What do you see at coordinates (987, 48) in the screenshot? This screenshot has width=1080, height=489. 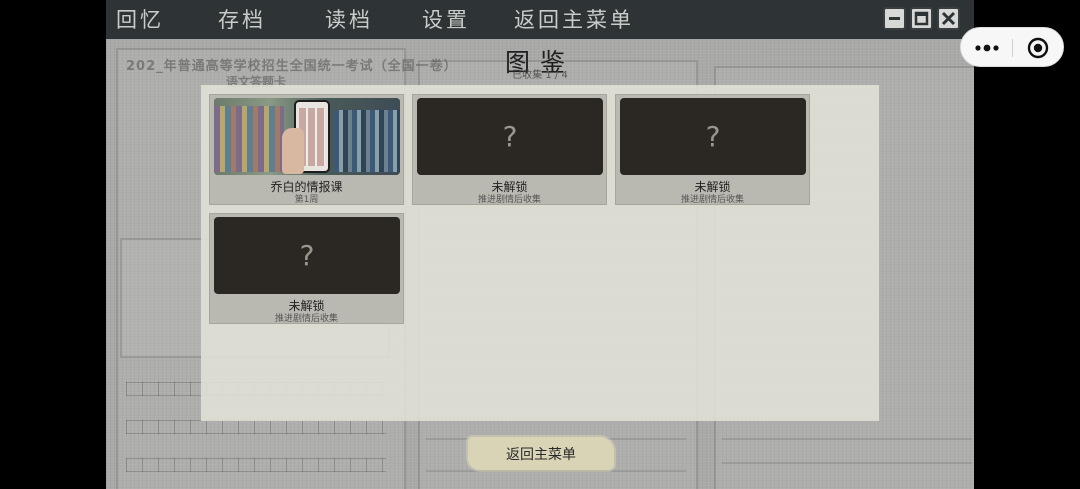 I see `more-icon` at bounding box center [987, 48].